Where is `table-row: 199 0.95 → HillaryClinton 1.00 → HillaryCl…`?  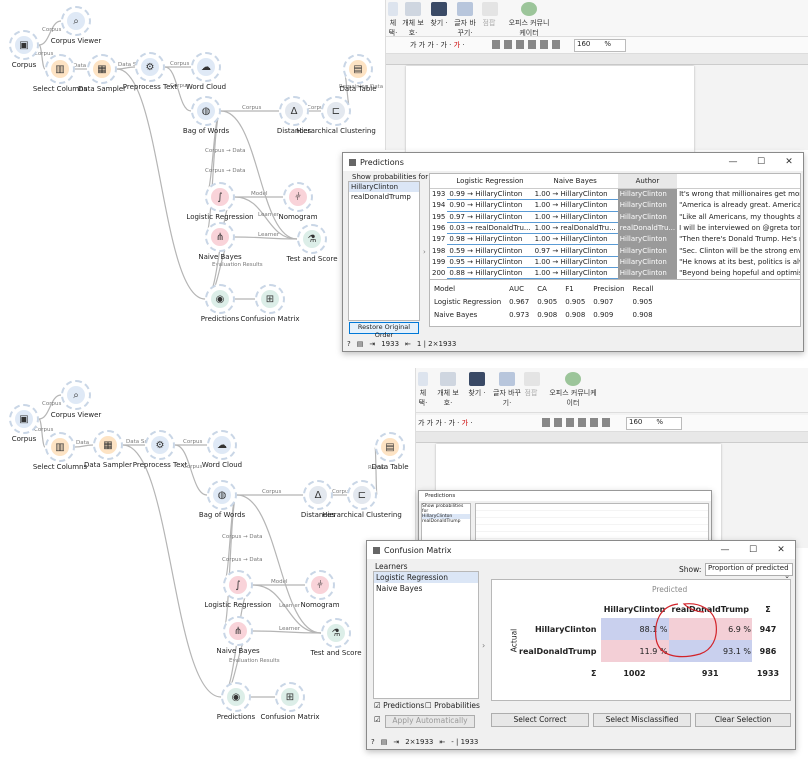
table-row: 199 0.95 → HillaryClinton 1.00 → HillaryCl… is located at coordinates (615, 262).